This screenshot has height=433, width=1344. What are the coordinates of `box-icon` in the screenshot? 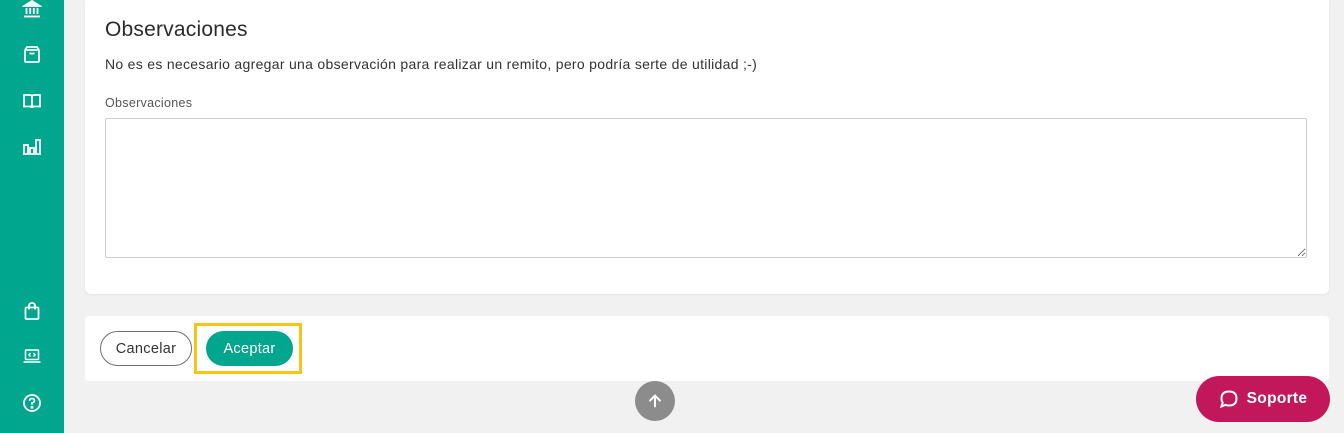 It's located at (32, 55).